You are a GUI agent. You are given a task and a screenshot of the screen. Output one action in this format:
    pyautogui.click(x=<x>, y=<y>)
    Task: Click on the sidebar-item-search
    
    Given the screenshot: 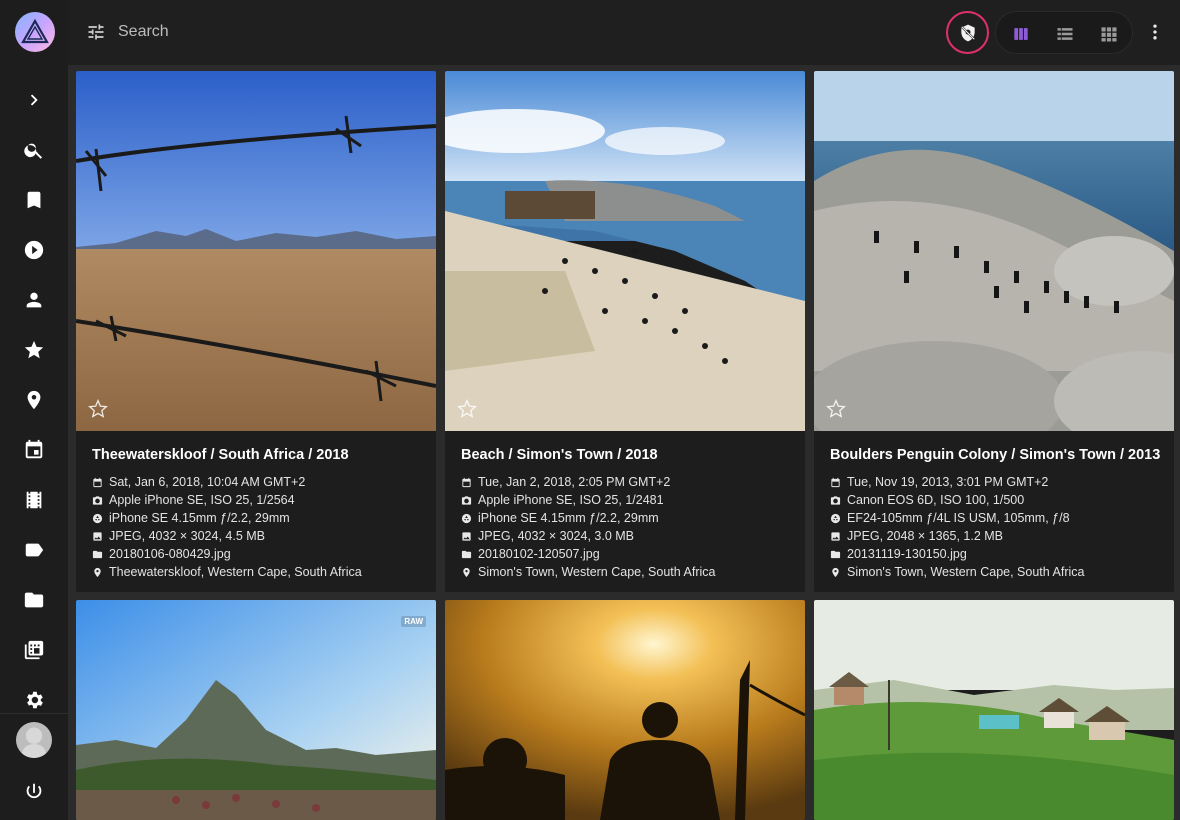 What is the action you would take?
    pyautogui.click(x=34, y=150)
    